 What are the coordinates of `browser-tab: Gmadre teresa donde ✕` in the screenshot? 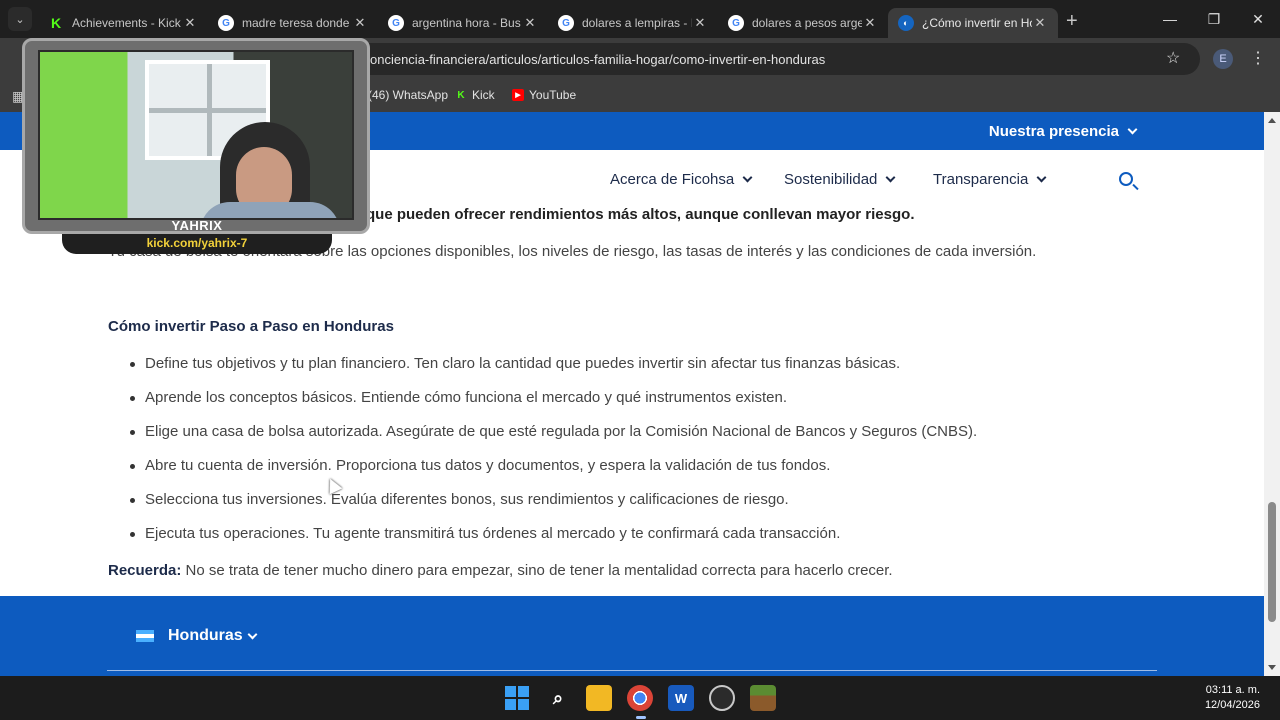 It's located at (293, 23).